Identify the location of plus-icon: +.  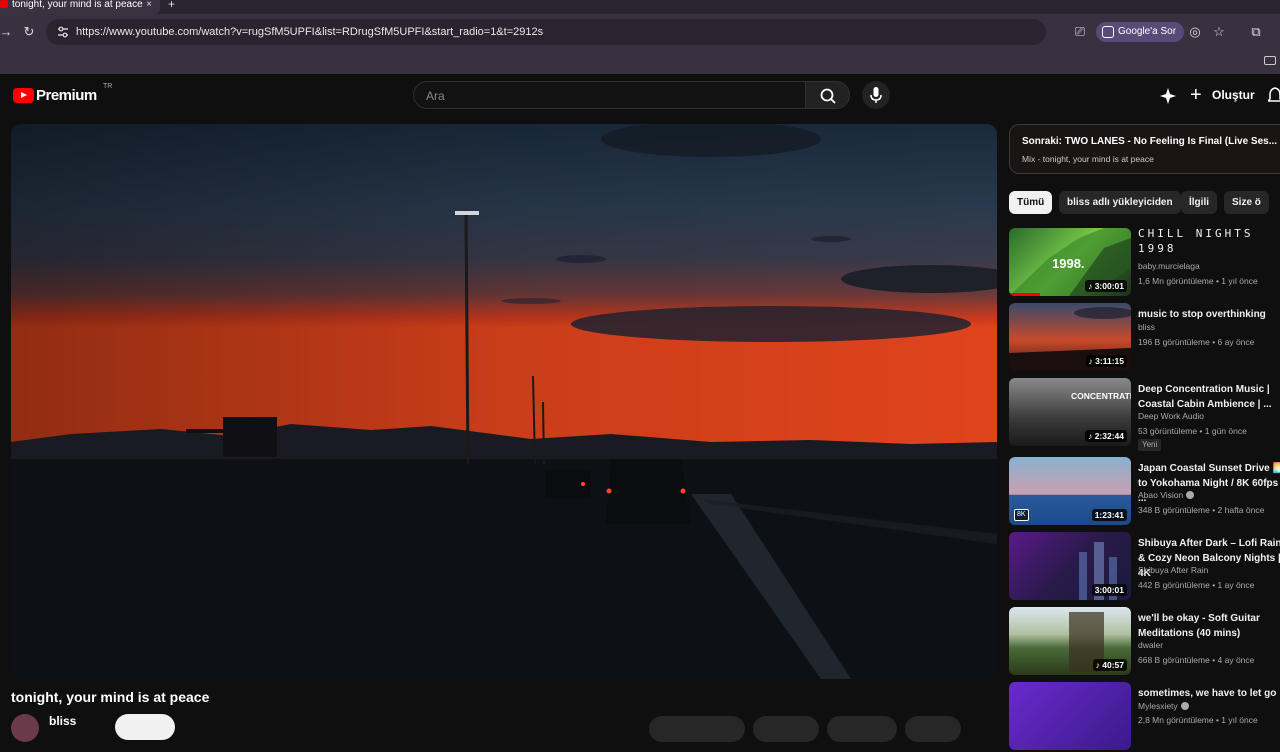
(1196, 95).